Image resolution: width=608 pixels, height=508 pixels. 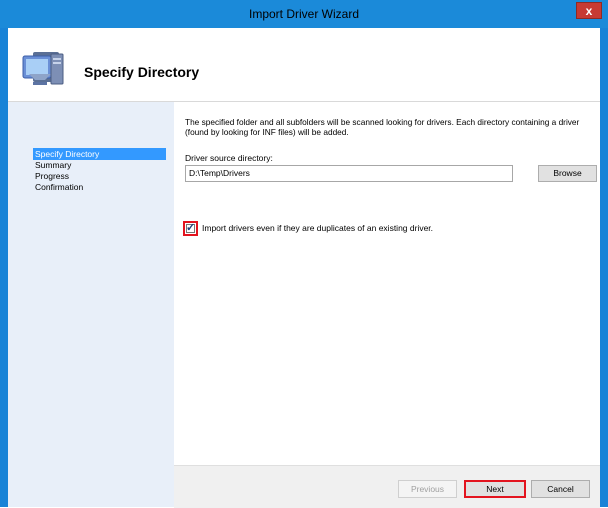 What do you see at coordinates (495, 489) in the screenshot?
I see `next-button: Next` at bounding box center [495, 489].